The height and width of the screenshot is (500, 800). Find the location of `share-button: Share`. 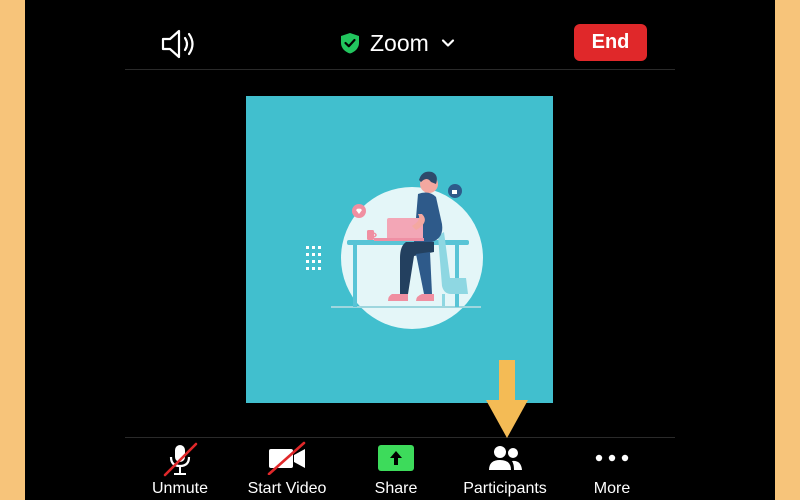

share-button: Share is located at coordinates (396, 469).